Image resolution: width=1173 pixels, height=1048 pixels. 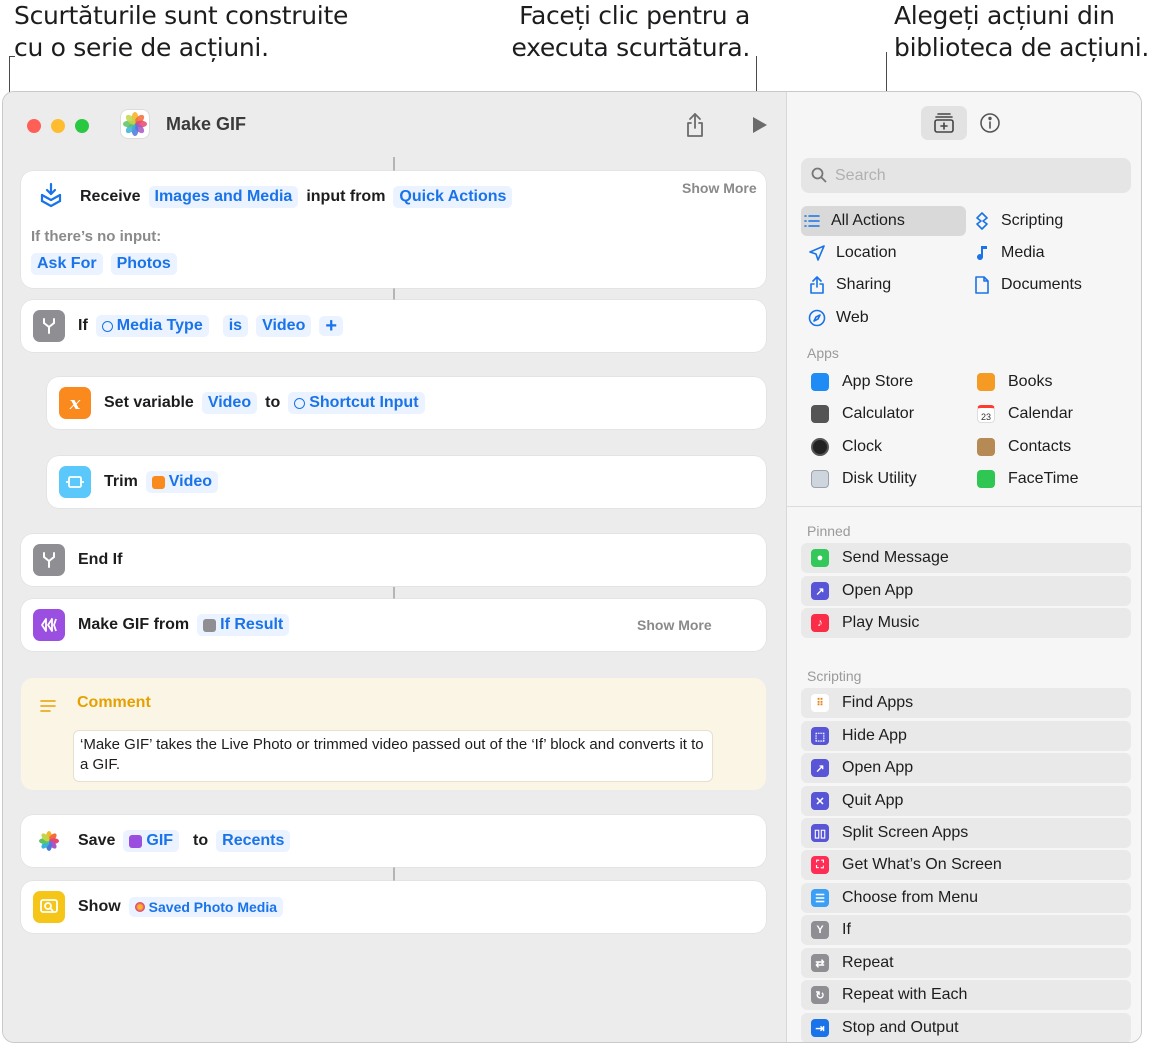 I want to click on make-gif-action-card: Make GIF from If Result Show More, so click(x=393, y=625).